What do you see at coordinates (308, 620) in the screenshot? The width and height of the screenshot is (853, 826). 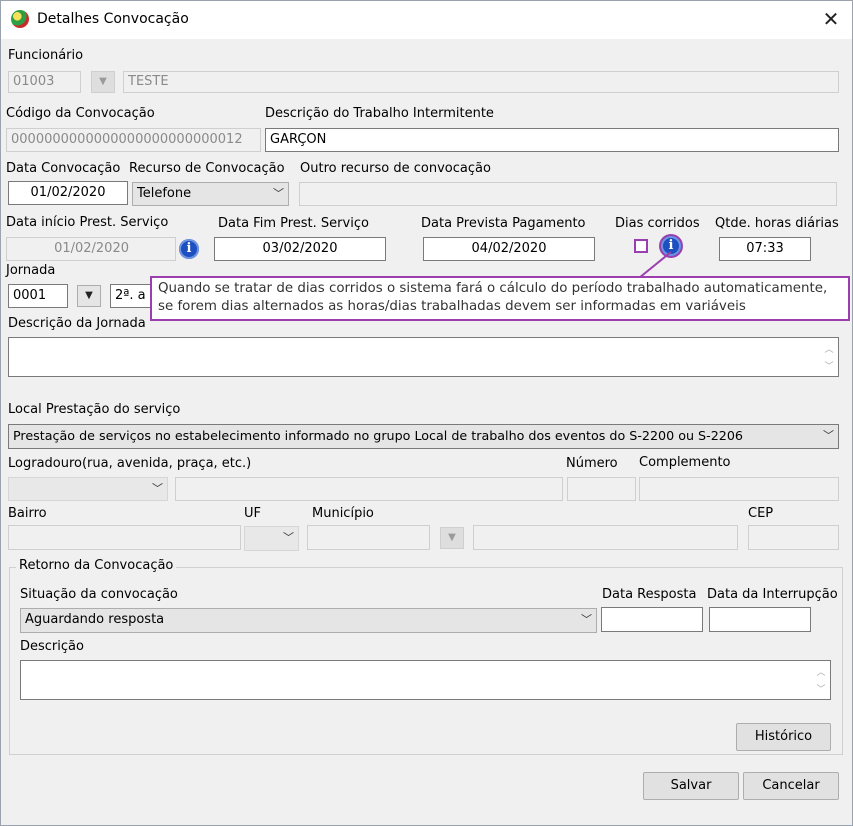 I see `situacao-select: Aguardando resposta ﹀` at bounding box center [308, 620].